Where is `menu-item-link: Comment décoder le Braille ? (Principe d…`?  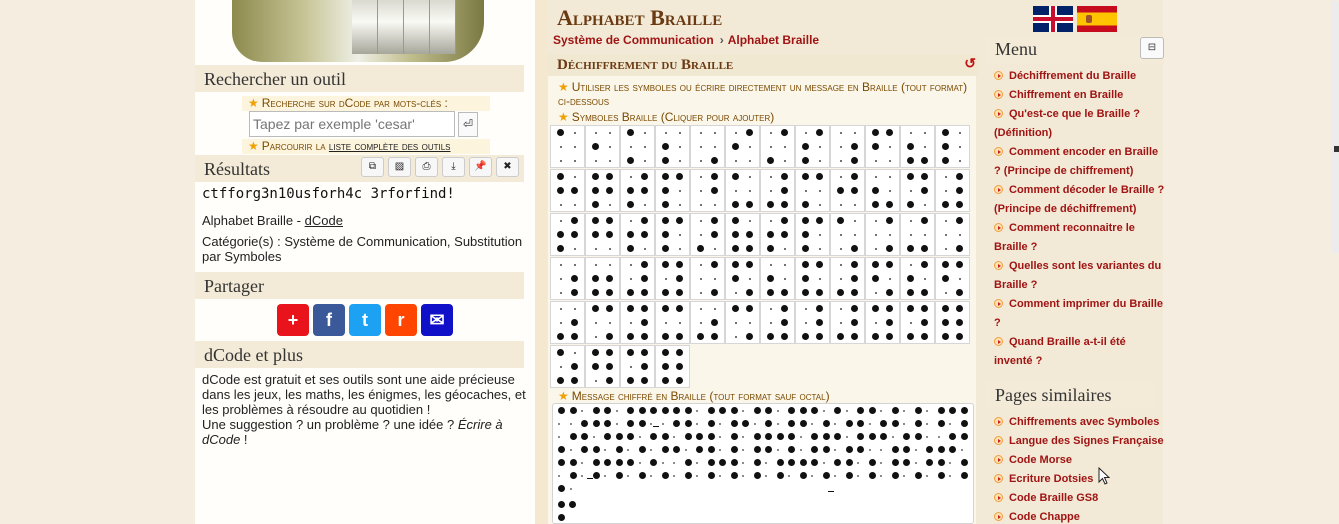 menu-item-link: Comment décoder le Braille ? (Principe d… is located at coordinates (1080, 200).